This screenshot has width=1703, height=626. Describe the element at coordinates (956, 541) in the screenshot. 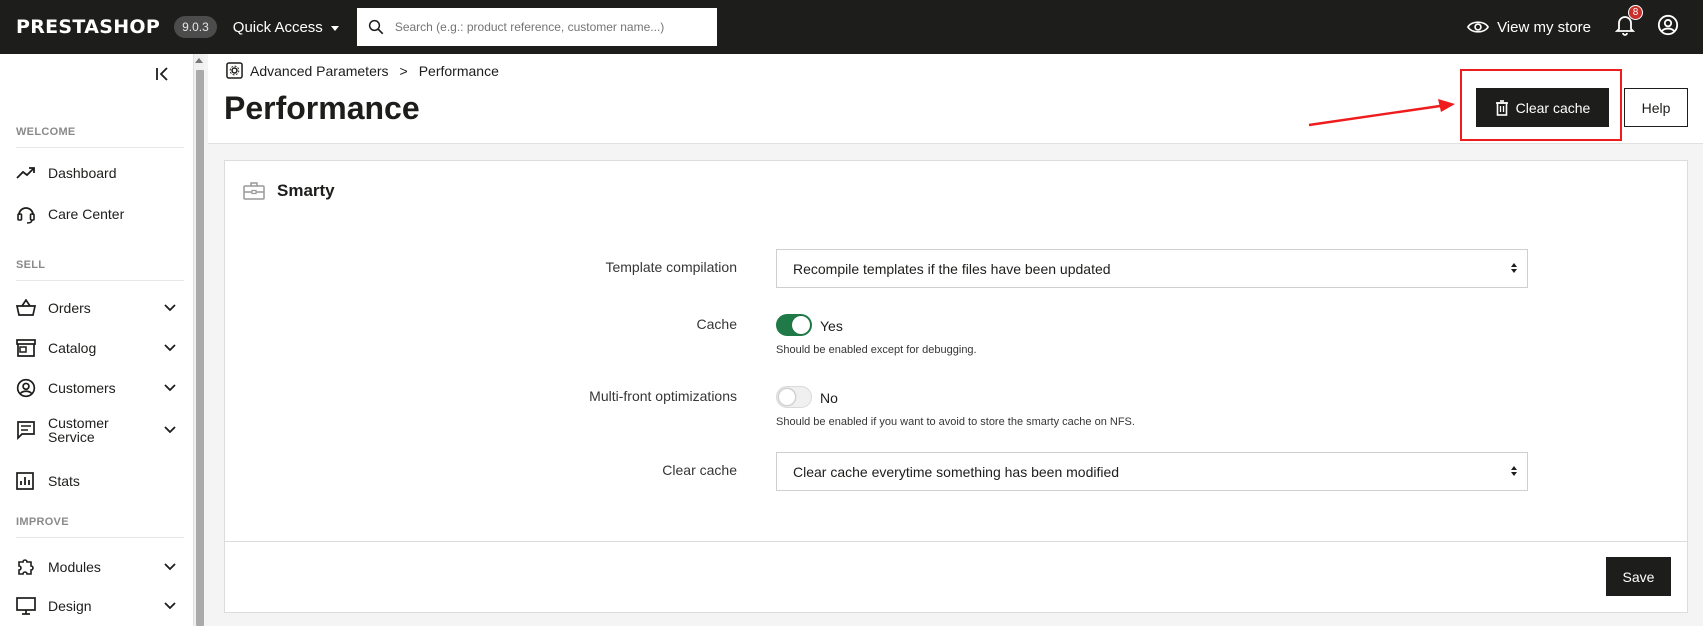

I see `card-footer-divider` at that location.